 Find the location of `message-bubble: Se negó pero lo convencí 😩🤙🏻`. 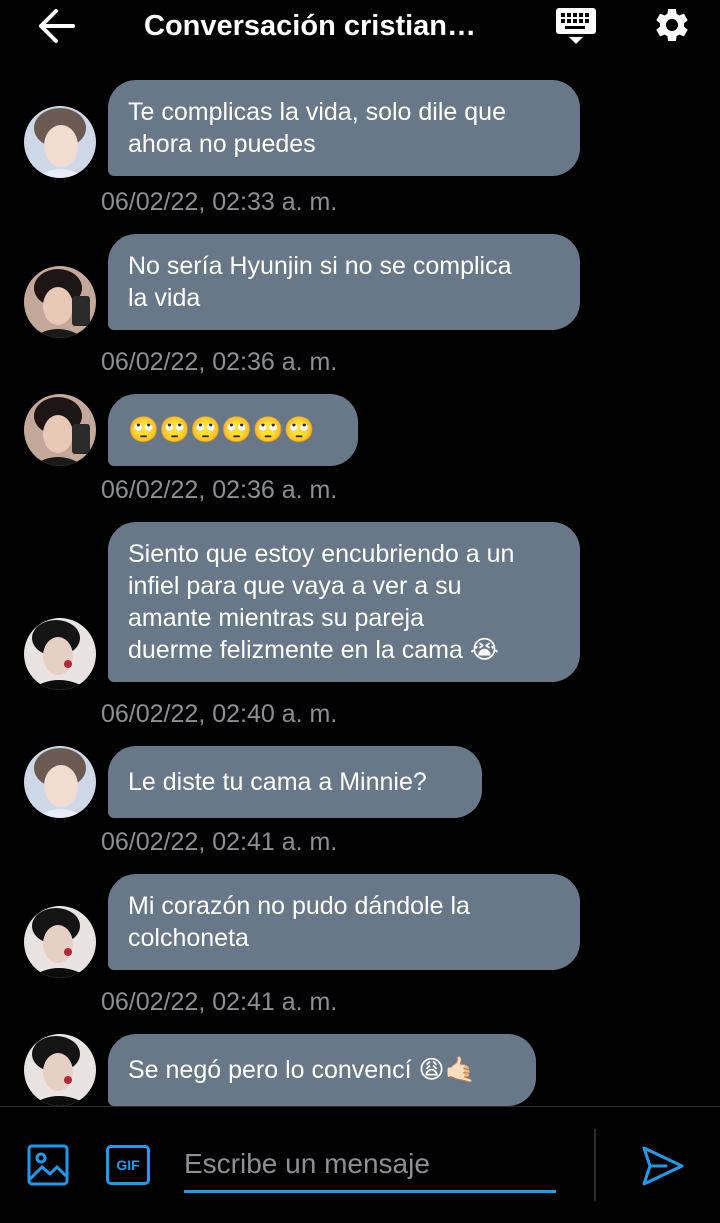

message-bubble: Se negó pero lo convencí 😩🤙🏻 is located at coordinates (322, 1070).